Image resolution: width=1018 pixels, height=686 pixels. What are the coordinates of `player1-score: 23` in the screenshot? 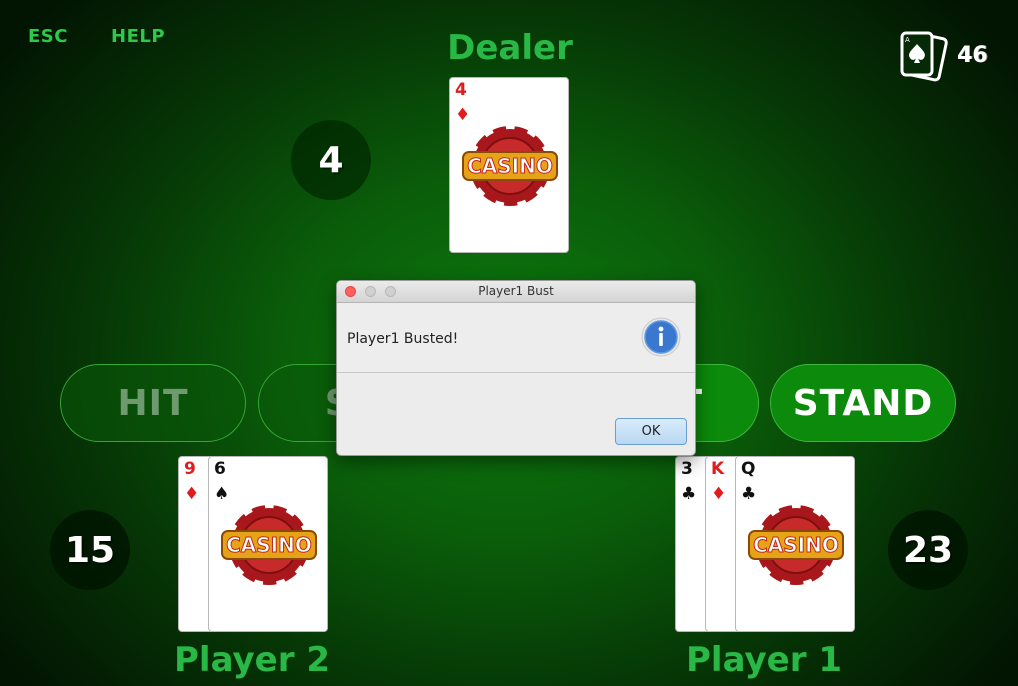 It's located at (928, 550).